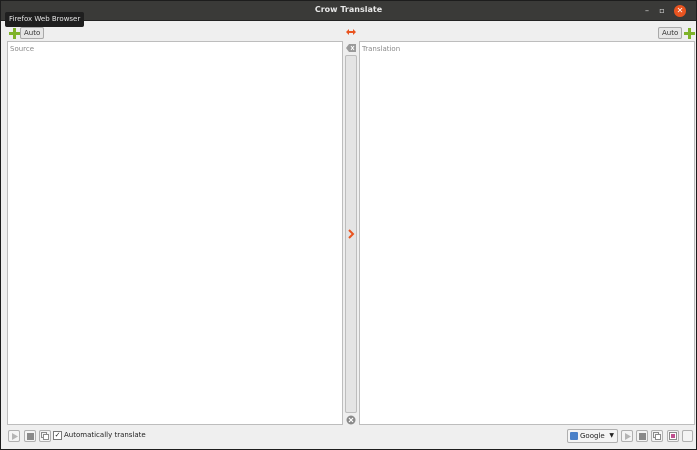 This screenshot has width=697, height=450. What do you see at coordinates (670, 33) in the screenshot?
I see `translation-language-button: Auto` at bounding box center [670, 33].